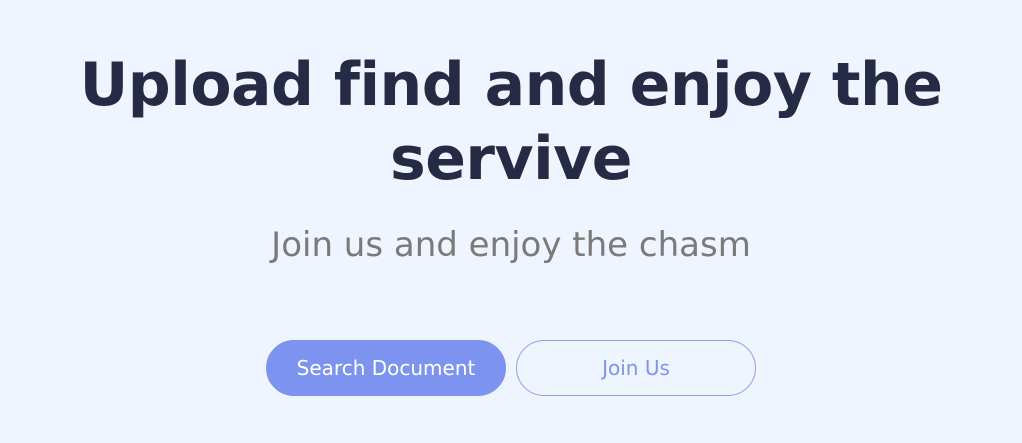 The height and width of the screenshot is (443, 1022). What do you see at coordinates (511, 368) in the screenshot?
I see `hero-actions: Search Document Join Us` at bounding box center [511, 368].